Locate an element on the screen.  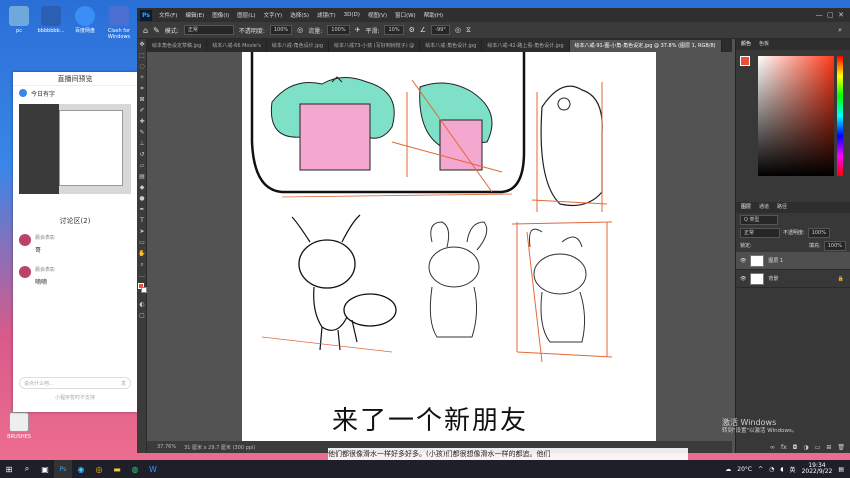
color-picker is located at coordinates (793, 120).